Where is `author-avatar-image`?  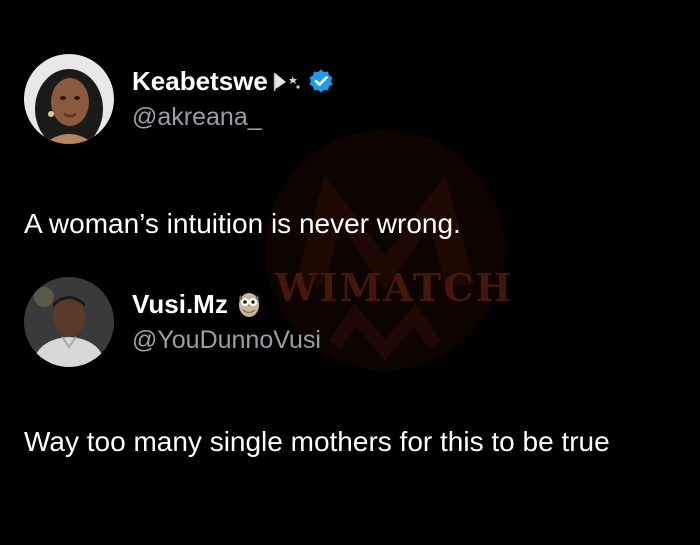 author-avatar-image is located at coordinates (69, 99).